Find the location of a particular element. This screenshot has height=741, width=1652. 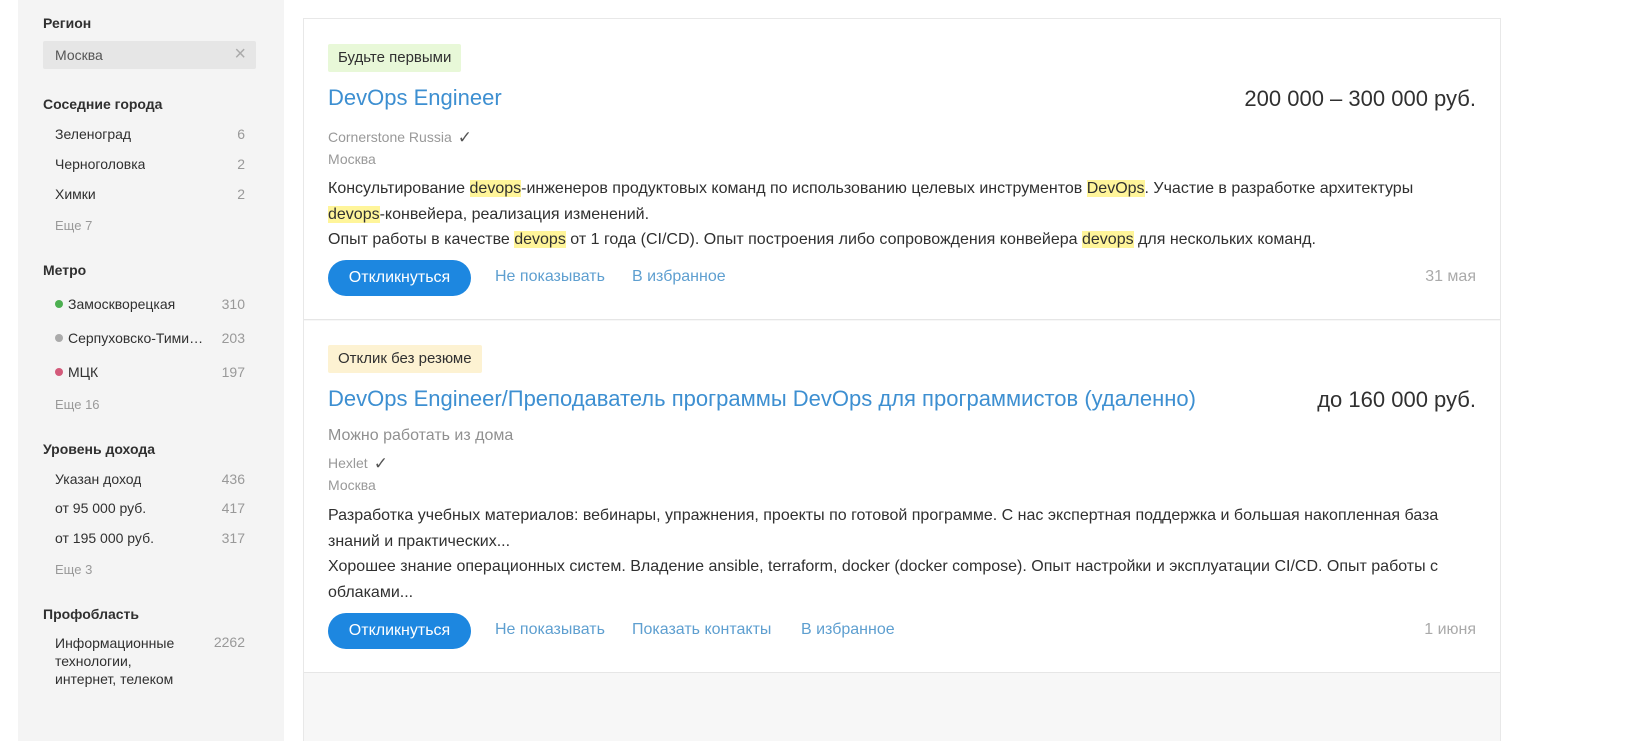

company-link: Hexlet ✓ is located at coordinates (358, 464).